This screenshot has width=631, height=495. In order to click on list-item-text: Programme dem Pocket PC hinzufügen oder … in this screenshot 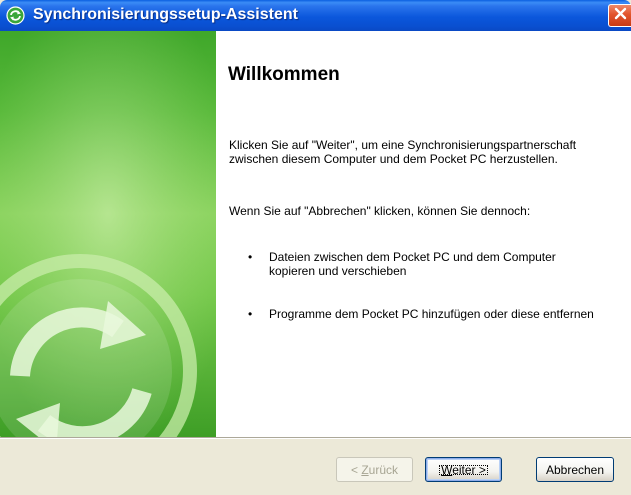, I will do `click(431, 314)`.